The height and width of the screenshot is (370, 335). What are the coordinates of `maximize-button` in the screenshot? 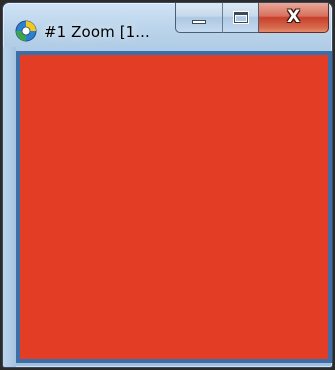 It's located at (241, 18).